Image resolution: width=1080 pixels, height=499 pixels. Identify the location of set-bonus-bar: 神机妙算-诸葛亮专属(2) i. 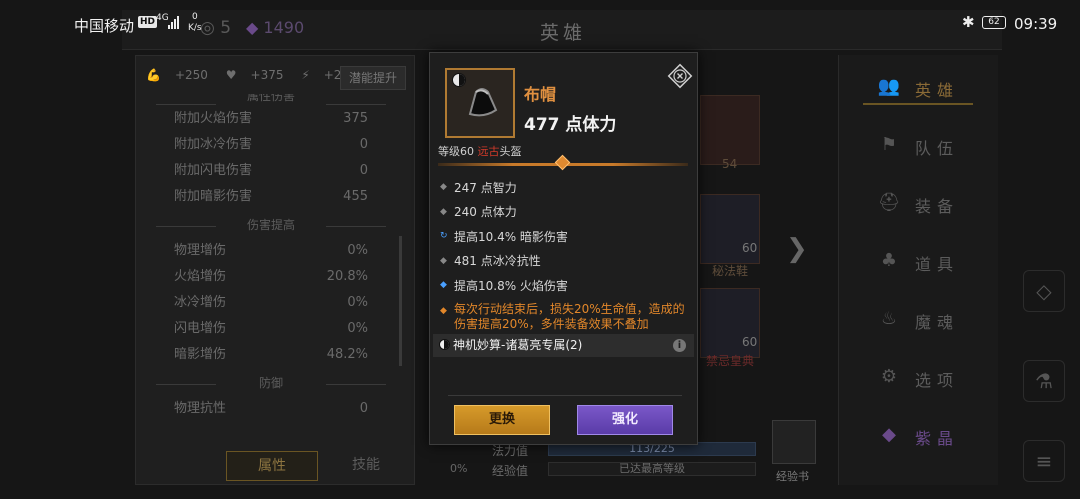
(563, 345).